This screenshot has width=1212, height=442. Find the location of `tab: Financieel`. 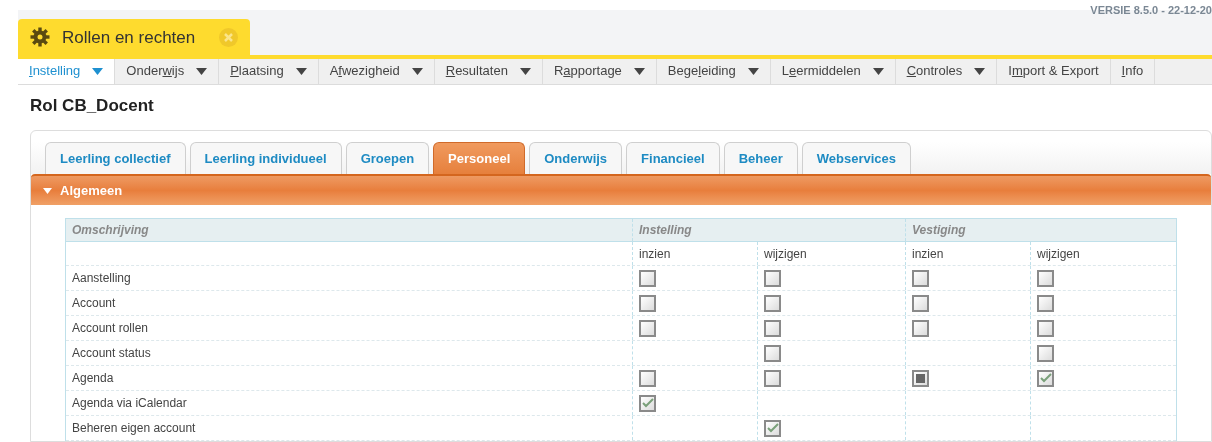

tab: Financieel is located at coordinates (673, 158).